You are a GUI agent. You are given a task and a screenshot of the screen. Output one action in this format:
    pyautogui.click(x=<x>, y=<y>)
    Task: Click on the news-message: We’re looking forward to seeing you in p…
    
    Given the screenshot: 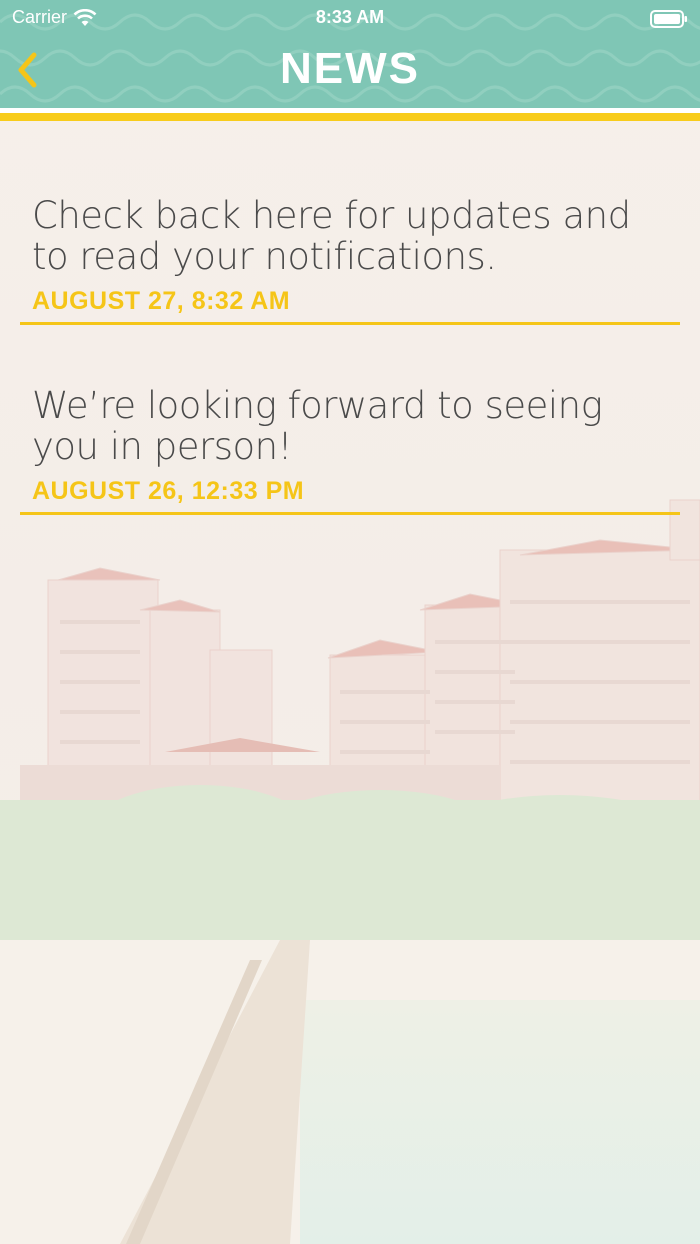 What is the action you would take?
    pyautogui.click(x=317, y=426)
    